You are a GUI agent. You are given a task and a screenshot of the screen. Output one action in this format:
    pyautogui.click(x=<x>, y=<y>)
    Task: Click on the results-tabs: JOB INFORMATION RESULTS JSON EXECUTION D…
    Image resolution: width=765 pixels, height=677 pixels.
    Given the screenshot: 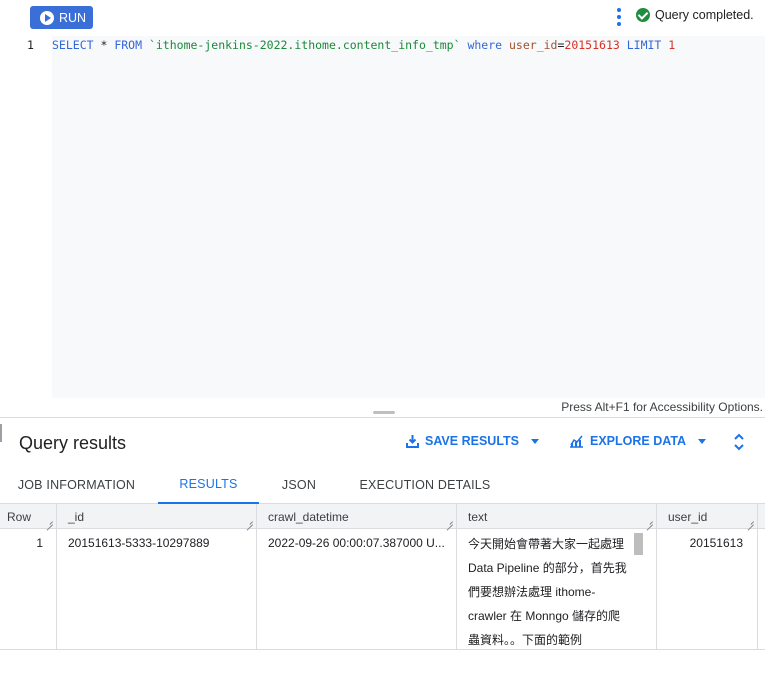 What is the action you would take?
    pyautogui.click(x=382, y=485)
    